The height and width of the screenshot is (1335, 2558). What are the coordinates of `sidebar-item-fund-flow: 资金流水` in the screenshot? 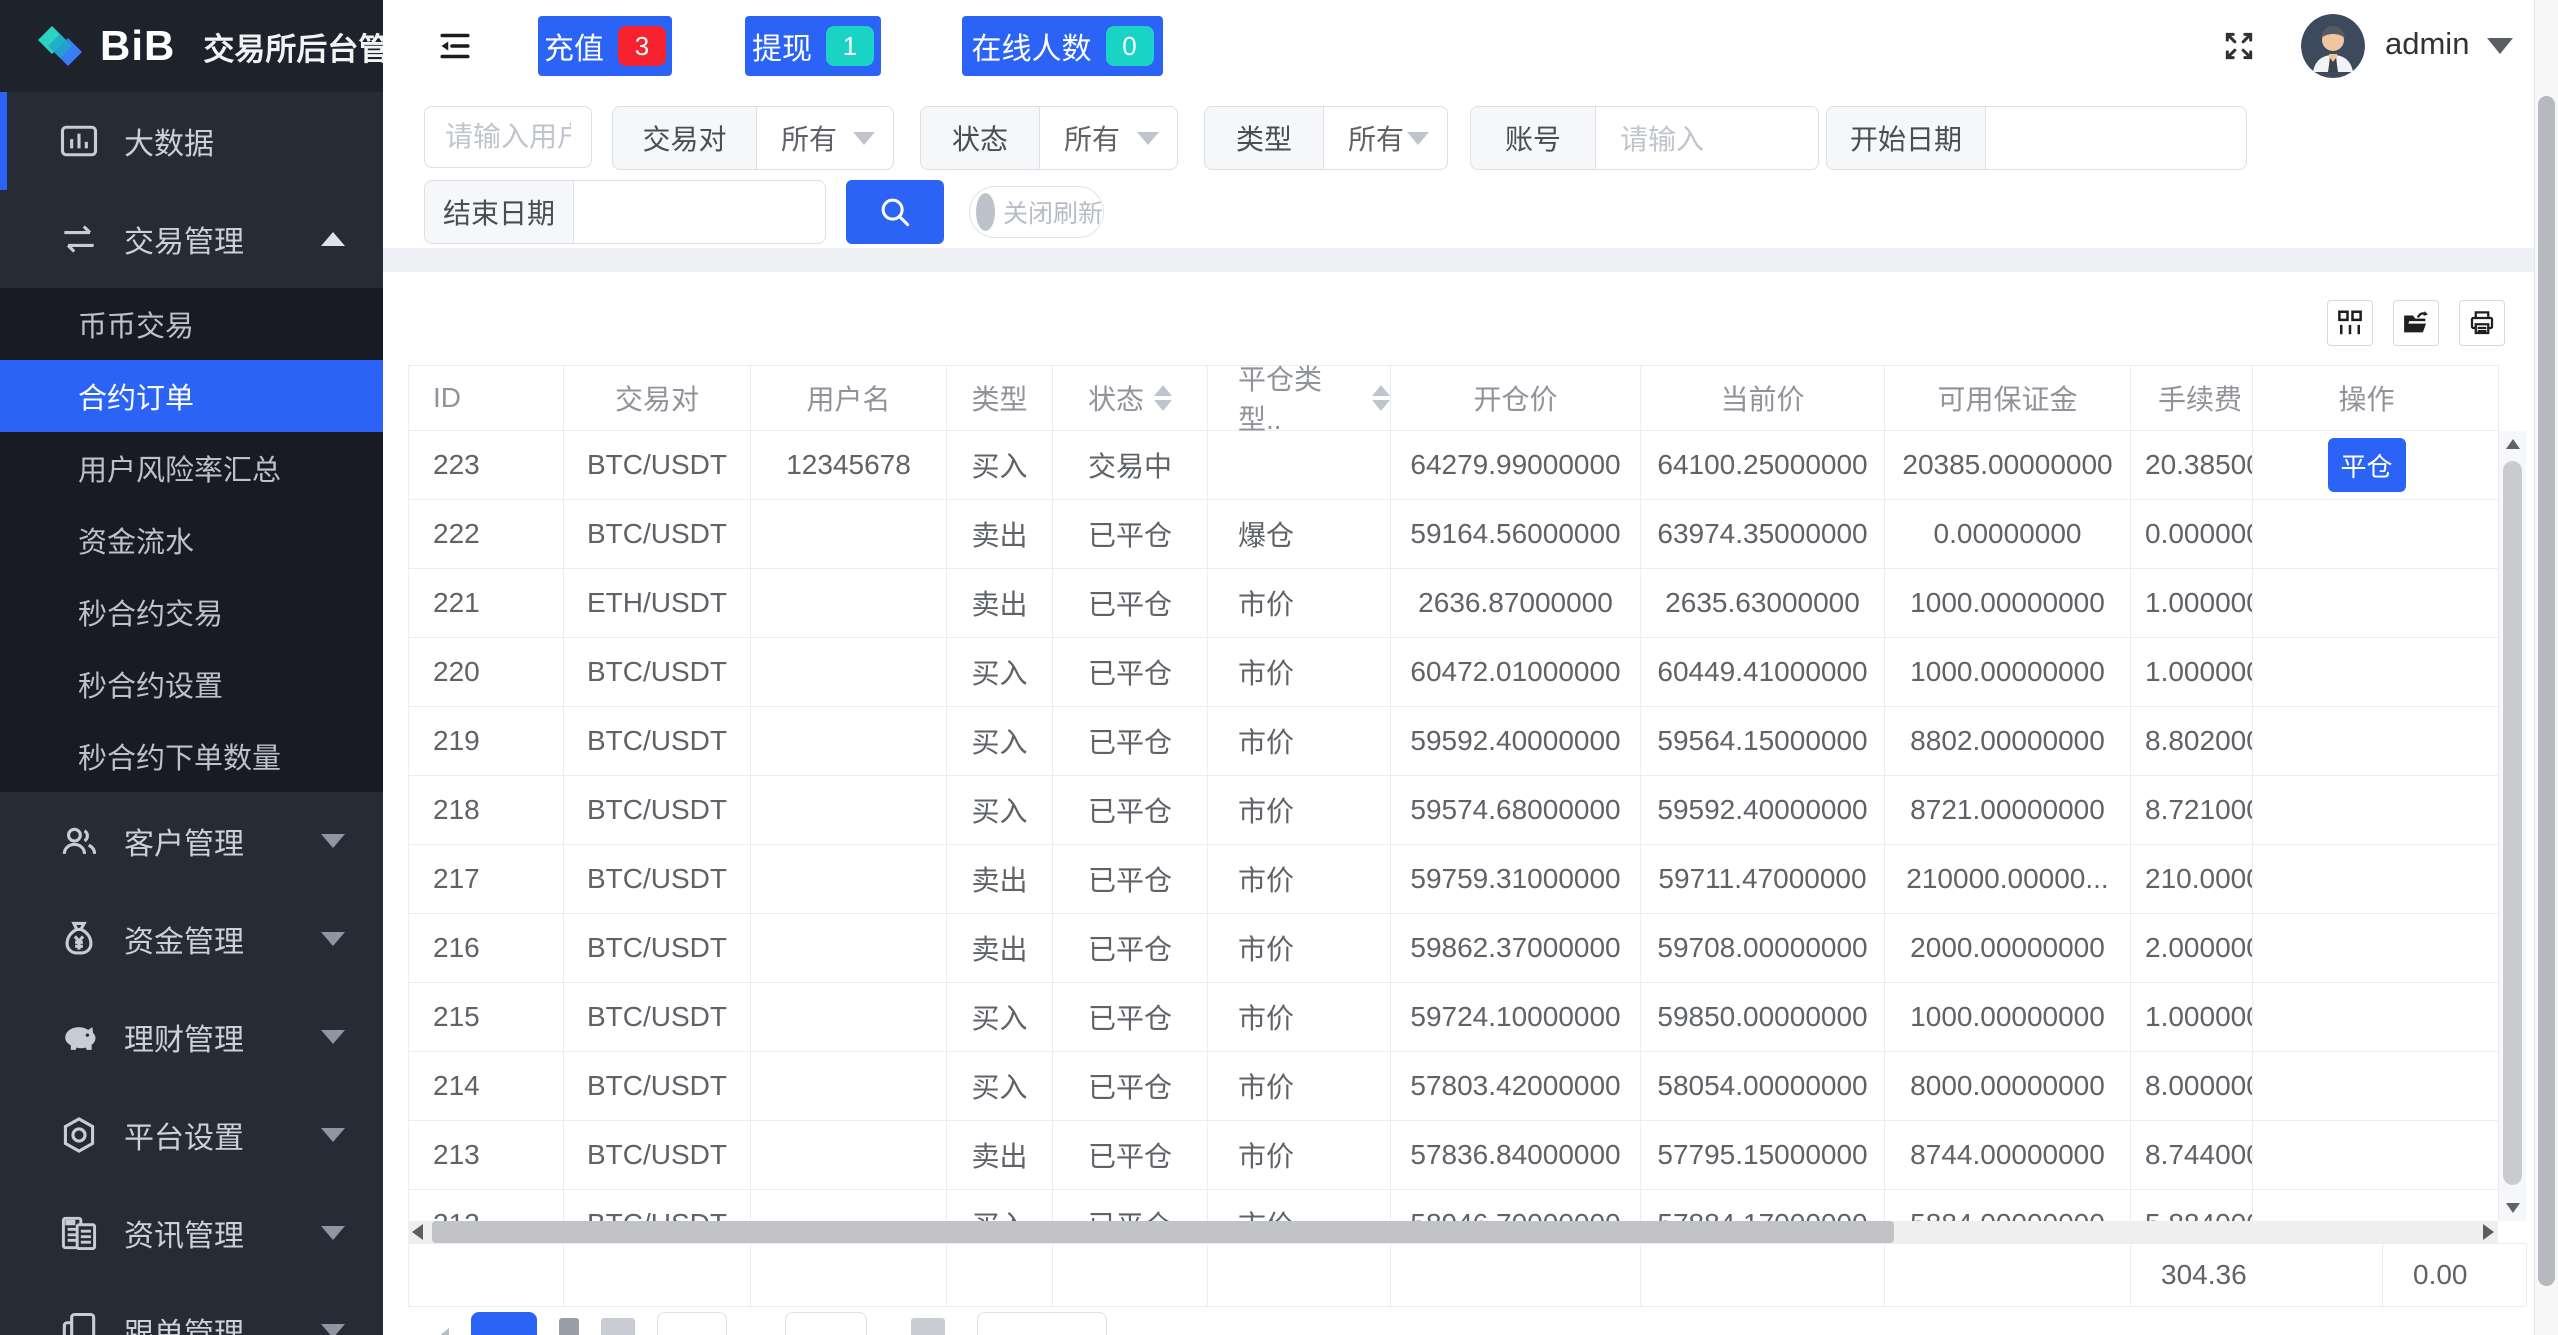 It's located at (191, 540).